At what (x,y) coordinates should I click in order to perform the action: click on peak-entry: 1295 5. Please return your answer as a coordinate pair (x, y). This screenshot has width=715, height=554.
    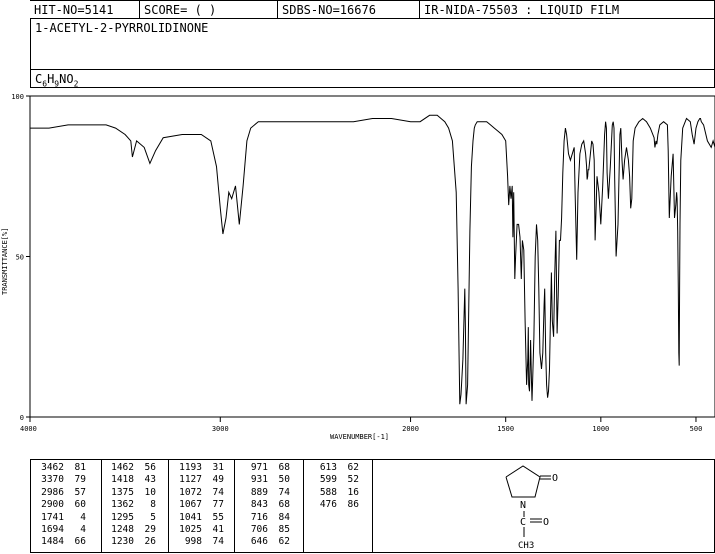
    Looking at the image, I should click on (130, 518).